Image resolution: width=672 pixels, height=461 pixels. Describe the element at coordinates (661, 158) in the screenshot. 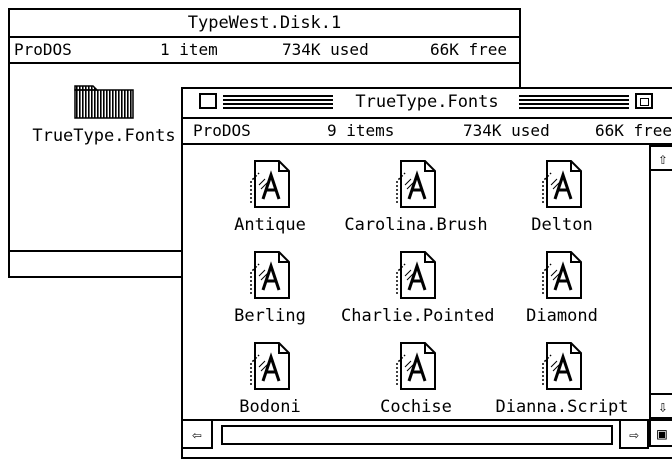

I see `arrow-up-icon: ⇧` at that location.